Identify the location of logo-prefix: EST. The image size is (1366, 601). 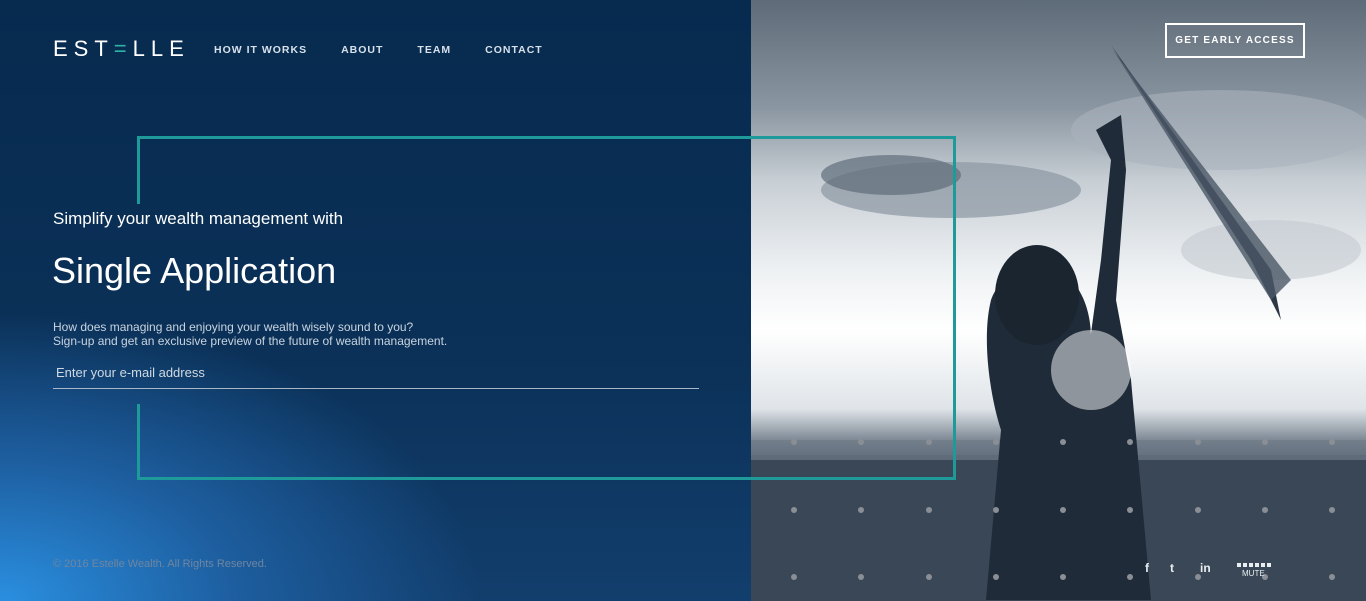
(83, 48).